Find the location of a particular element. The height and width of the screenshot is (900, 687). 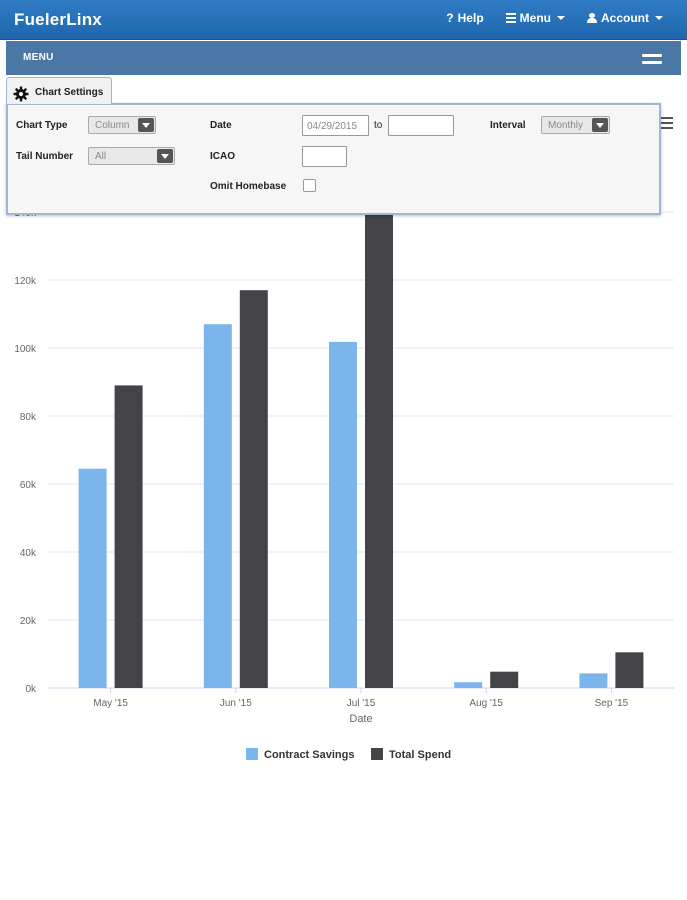

y-tick-label: 20k is located at coordinates (28, 621).